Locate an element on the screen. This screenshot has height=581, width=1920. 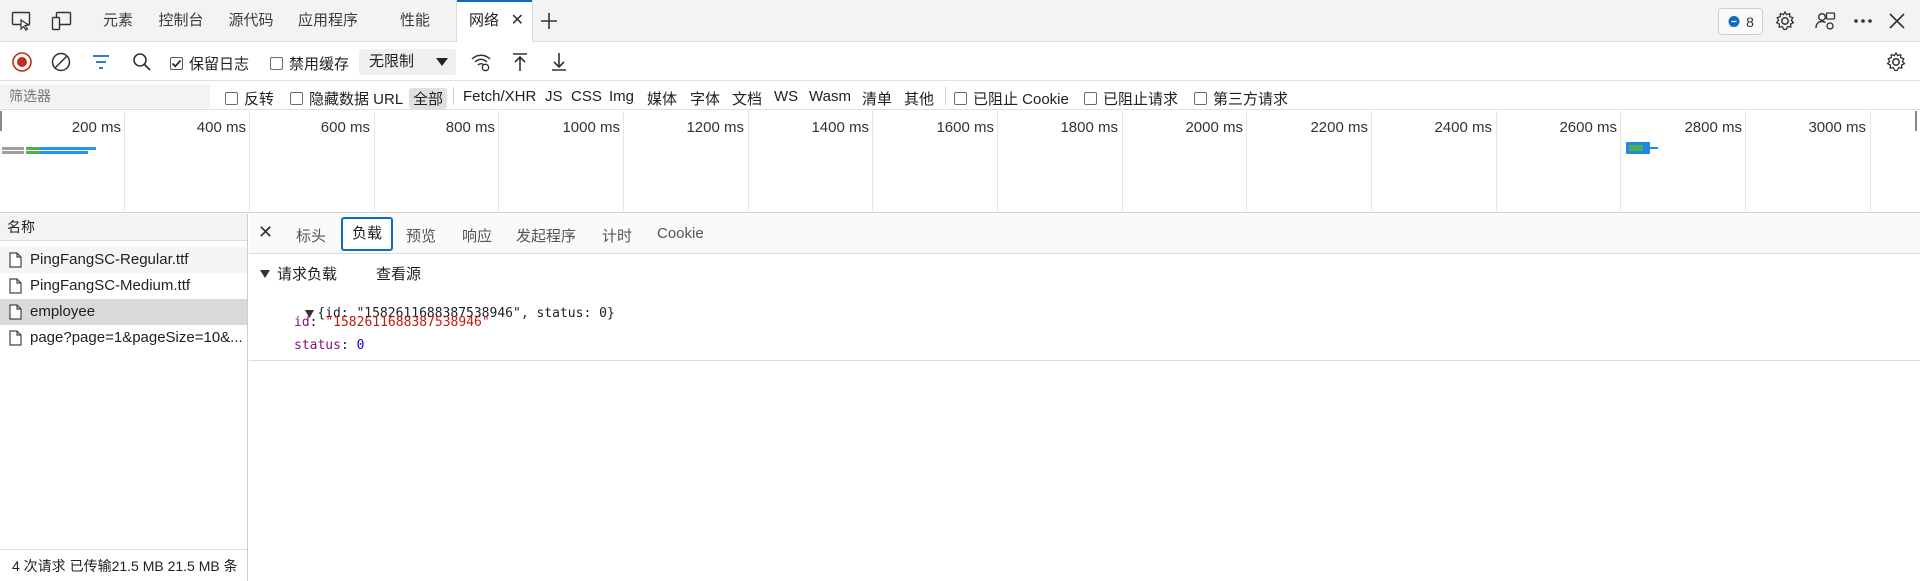
blocked-requests-checkbox: 已阻止请求 is located at coordinates (1131, 98).